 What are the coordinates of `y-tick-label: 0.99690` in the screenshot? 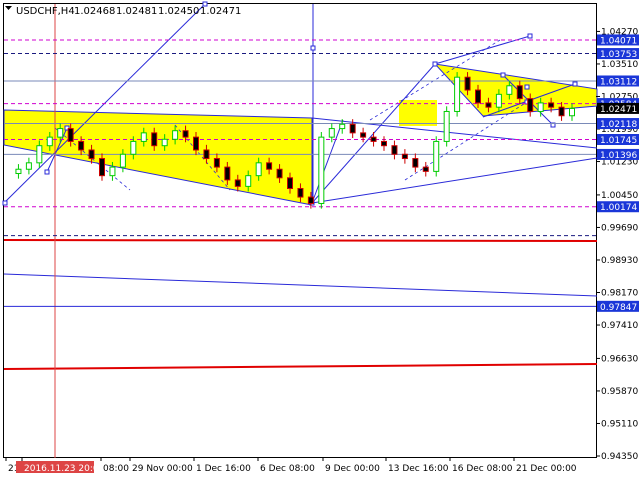 It's located at (619, 228).